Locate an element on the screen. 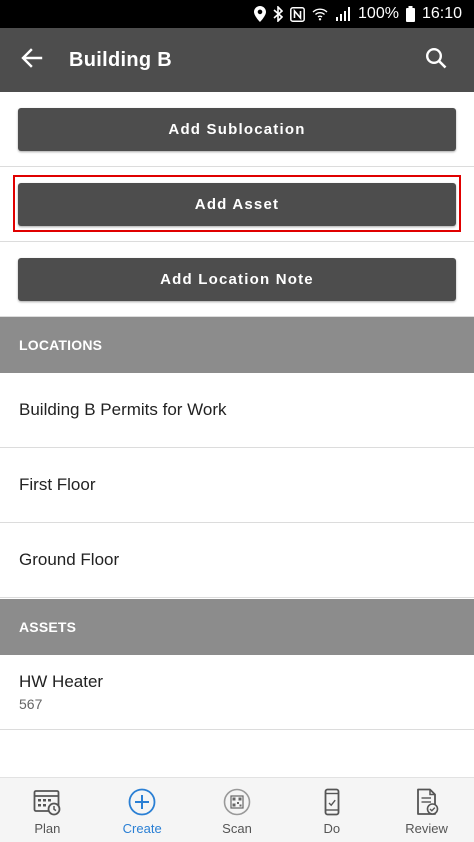 This screenshot has height=842, width=474. status-bar: 100% 16:10 is located at coordinates (237, 14).